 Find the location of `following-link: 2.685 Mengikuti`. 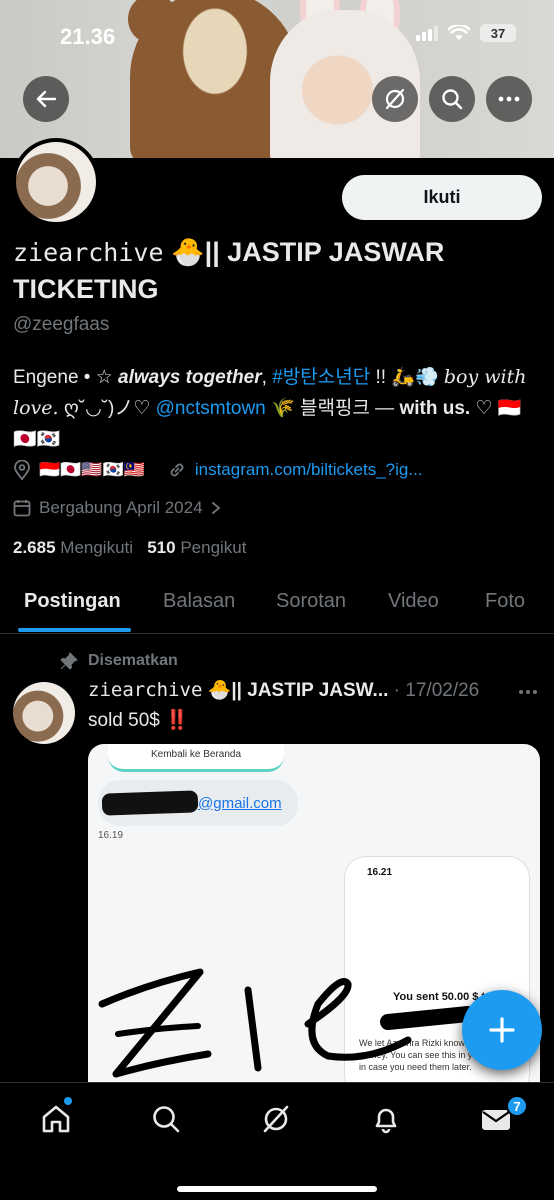

following-link: 2.685 Mengikuti is located at coordinates (73, 547).